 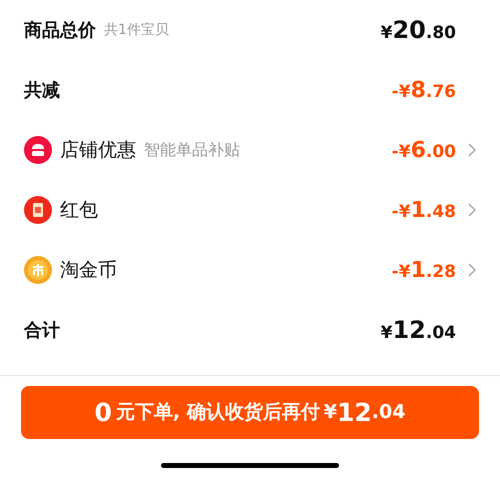 I want to click on price: -¥1.28, so click(x=424, y=270).